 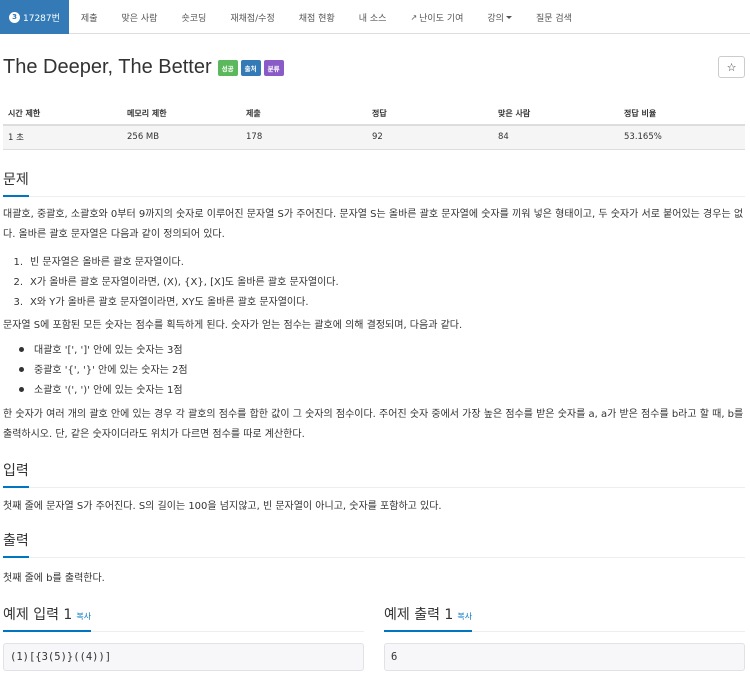 I want to click on th-submissions: 제출, so click(x=304, y=114).